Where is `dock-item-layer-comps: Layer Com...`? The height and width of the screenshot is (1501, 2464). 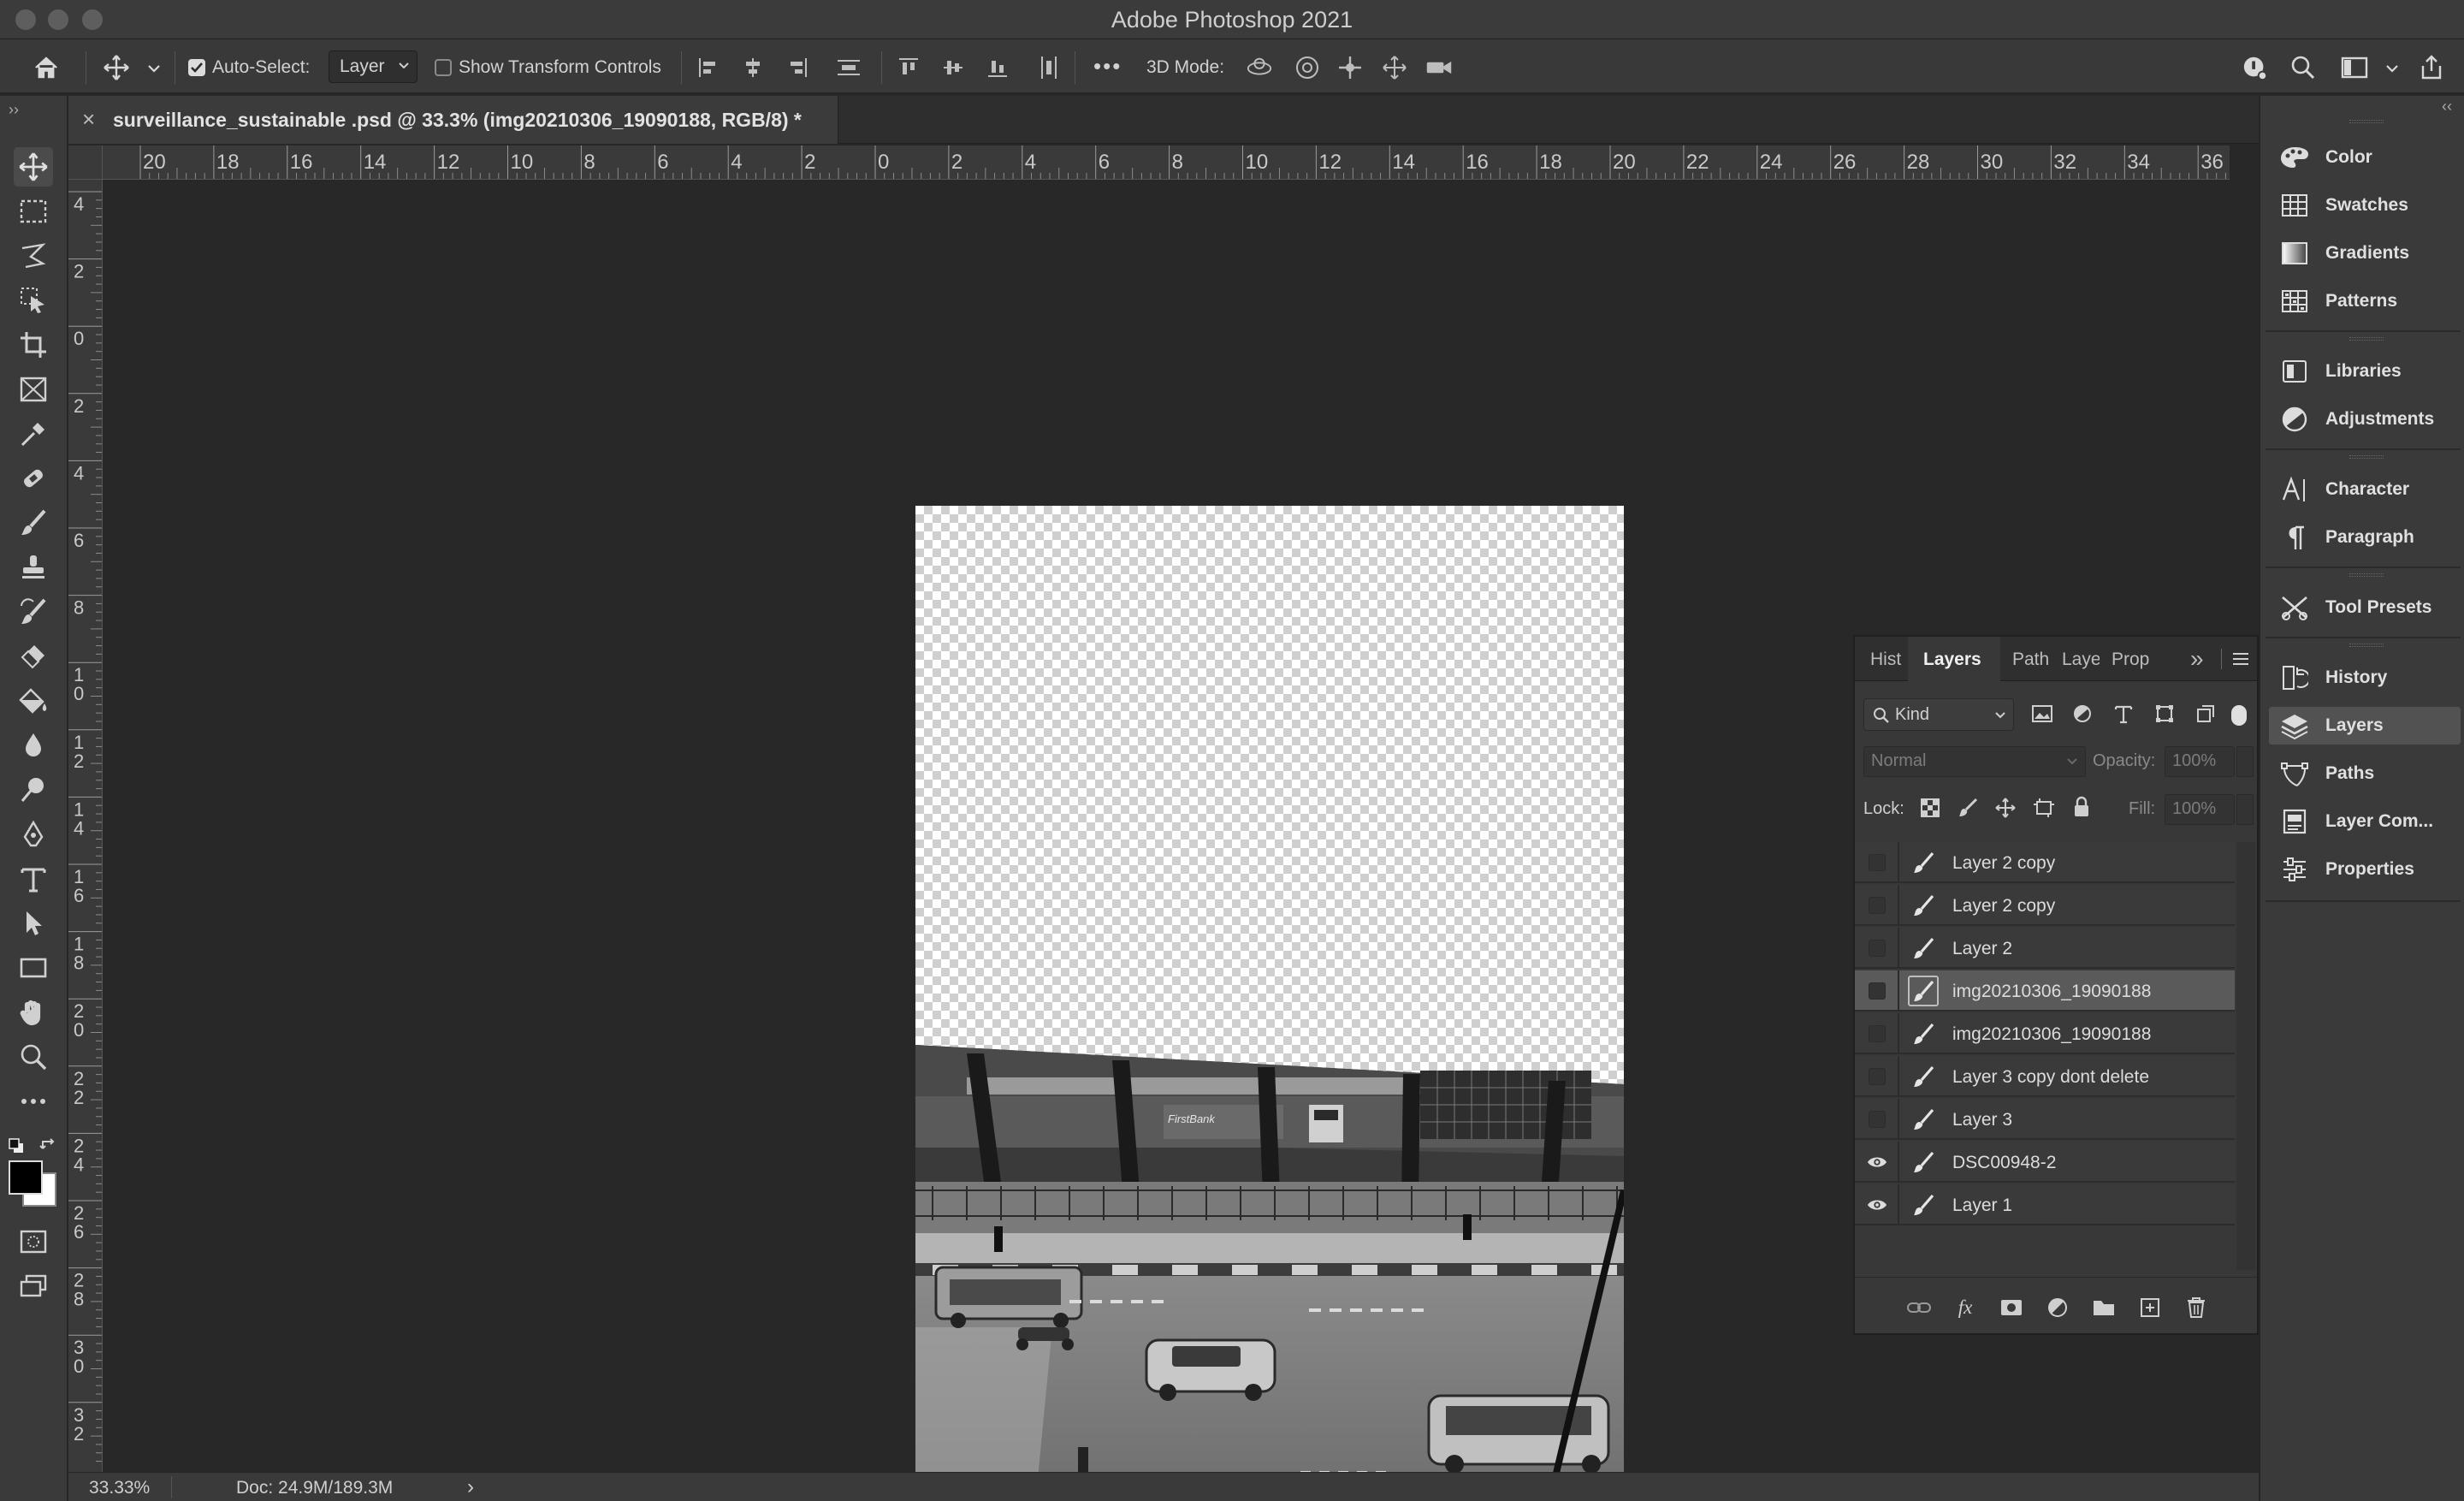
dock-item-layer-comps: Layer Com... is located at coordinates (2365, 822).